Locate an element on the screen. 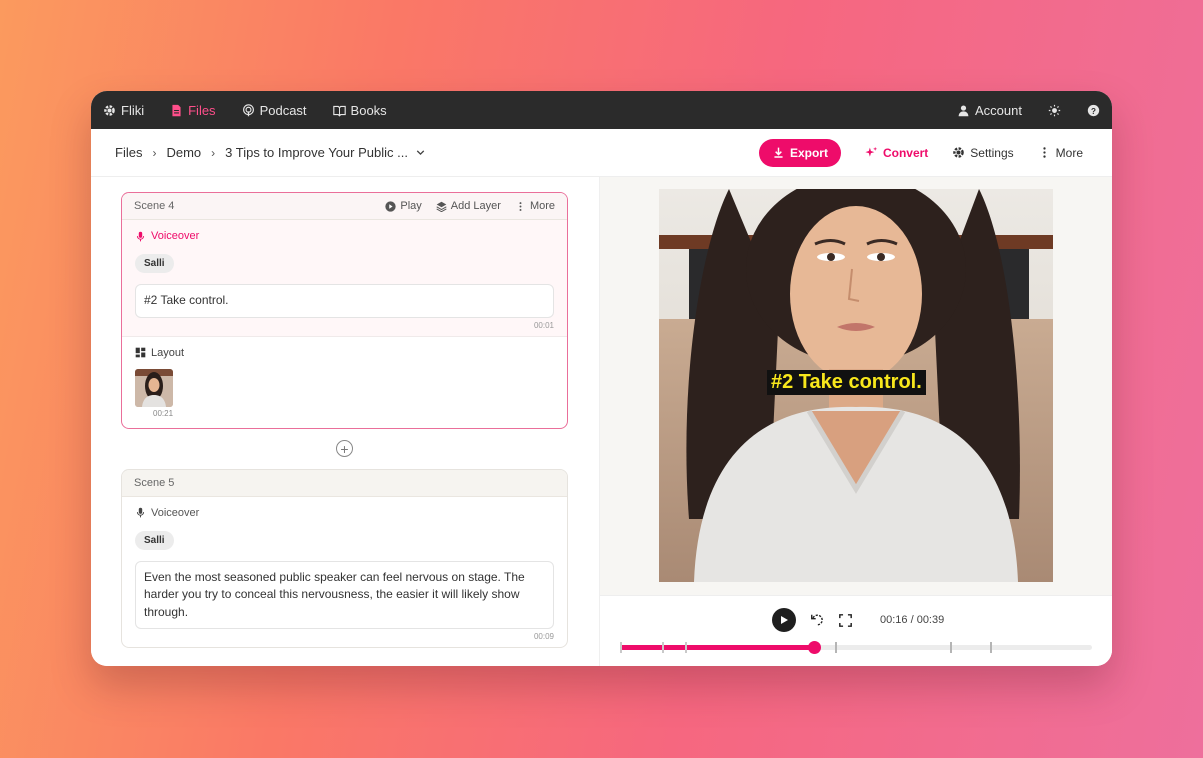 This screenshot has width=1203, height=758. timeline-track is located at coordinates (856, 647).